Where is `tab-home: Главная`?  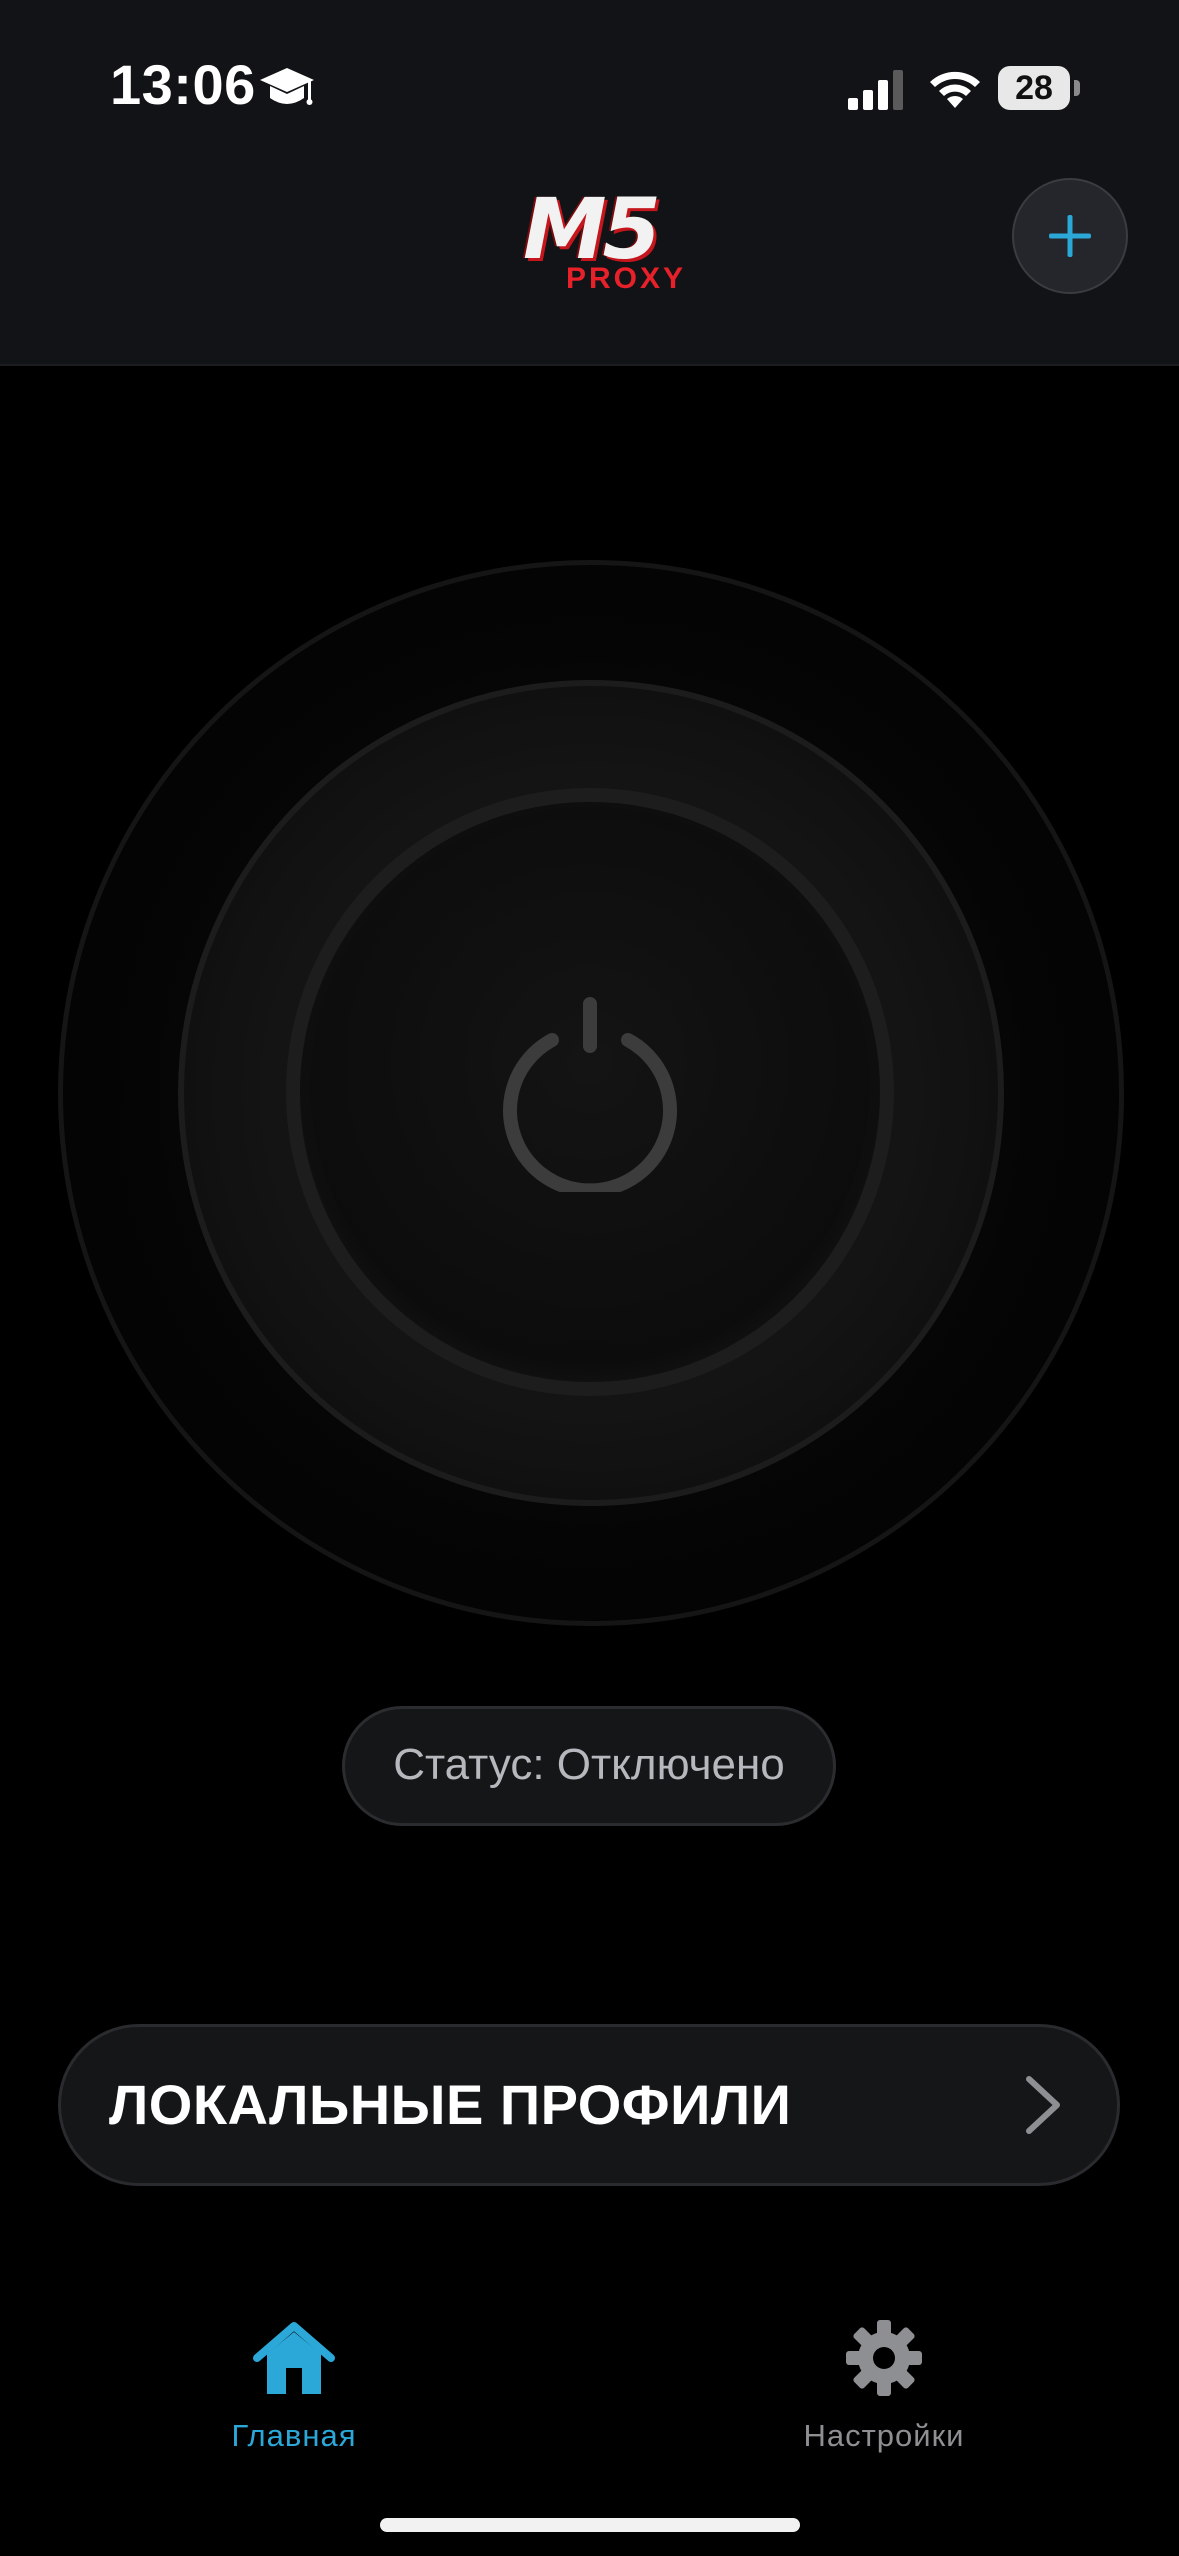
tab-home: Главная is located at coordinates (294, 2393).